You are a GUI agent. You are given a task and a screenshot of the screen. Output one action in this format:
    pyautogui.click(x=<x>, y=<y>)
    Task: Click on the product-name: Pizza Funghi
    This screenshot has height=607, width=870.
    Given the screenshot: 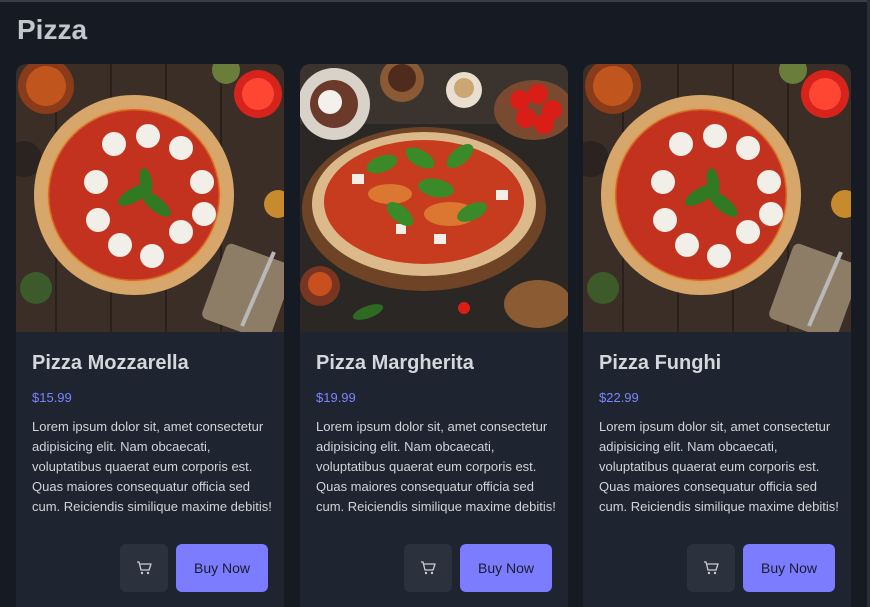 What is the action you would take?
    pyautogui.click(x=660, y=363)
    